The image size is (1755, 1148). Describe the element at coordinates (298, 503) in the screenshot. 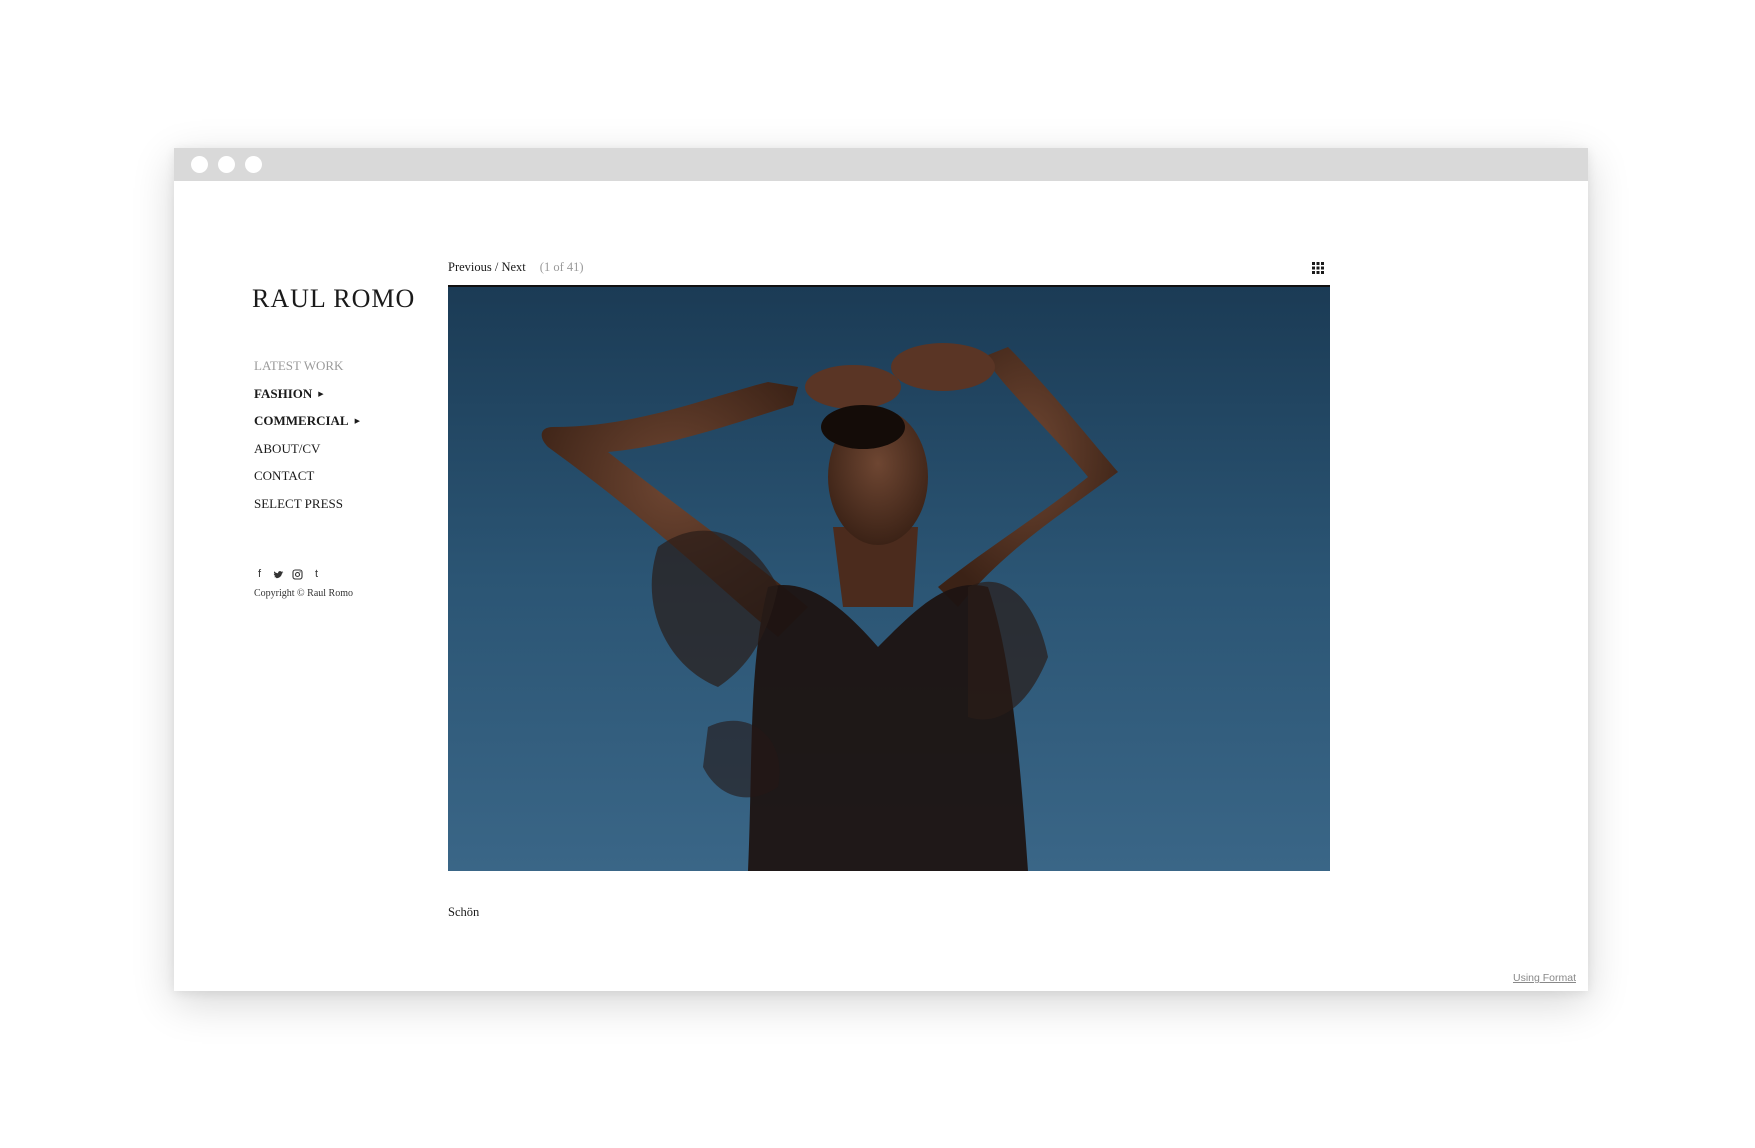

I see `nav-item-label: SELECT PRESS` at that location.